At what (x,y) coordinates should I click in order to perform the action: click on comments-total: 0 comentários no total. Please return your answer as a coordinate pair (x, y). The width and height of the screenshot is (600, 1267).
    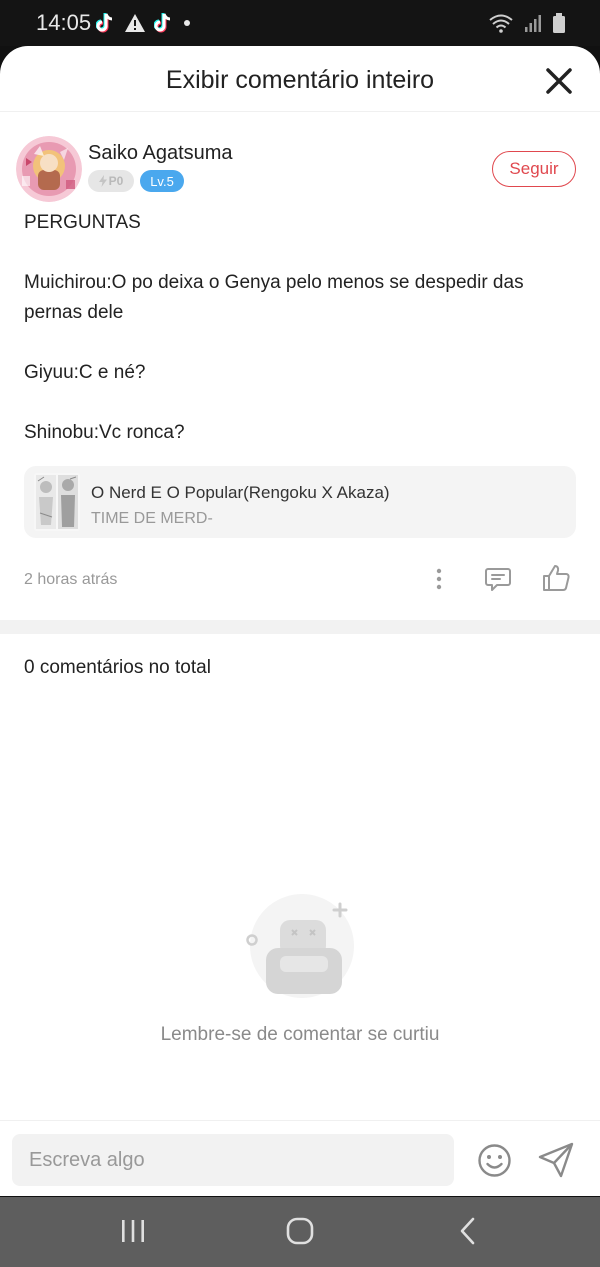
    Looking at the image, I should click on (117, 667).